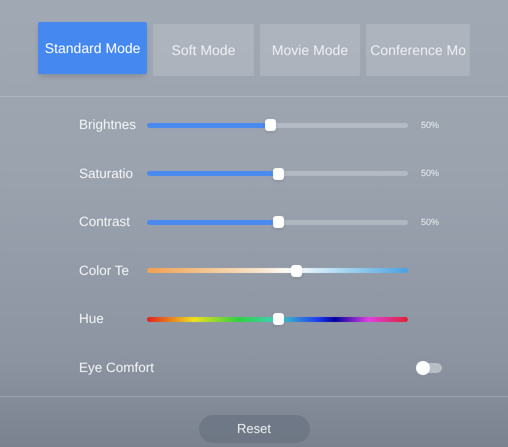  What do you see at coordinates (104, 271) in the screenshot?
I see `setting-label: Color Te` at bounding box center [104, 271].